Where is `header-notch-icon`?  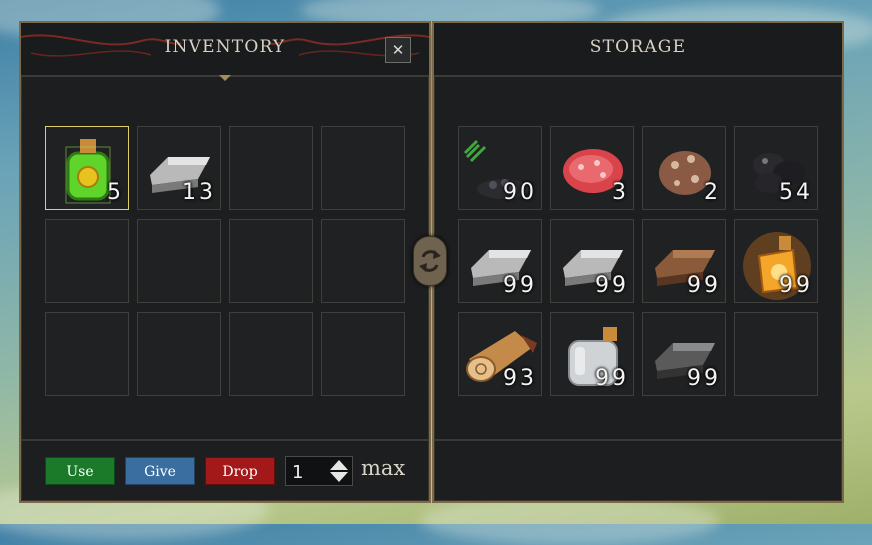
header-notch-icon is located at coordinates (225, 78).